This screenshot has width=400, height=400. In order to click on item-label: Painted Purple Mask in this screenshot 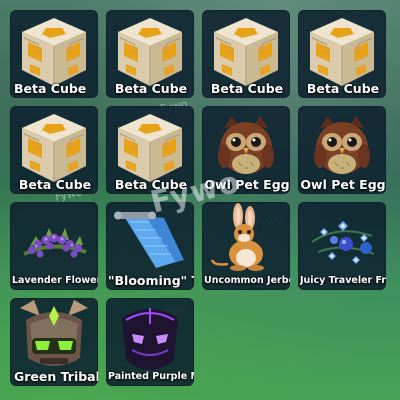, I will do `click(151, 376)`.